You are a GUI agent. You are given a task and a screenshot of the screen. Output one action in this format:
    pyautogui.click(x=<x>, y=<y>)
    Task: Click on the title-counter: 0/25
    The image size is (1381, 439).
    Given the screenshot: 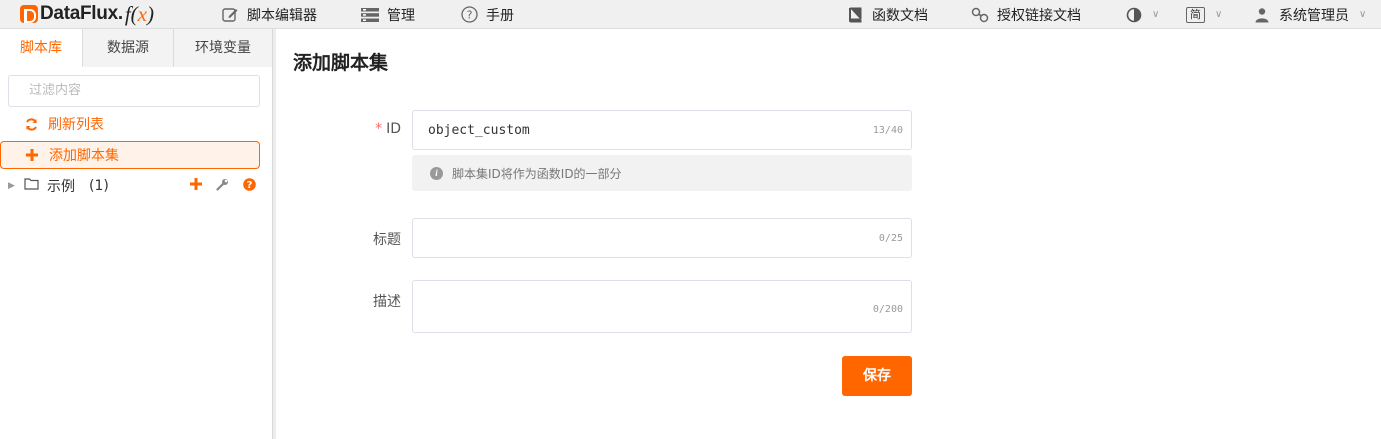 What is the action you would take?
    pyautogui.click(x=890, y=238)
    